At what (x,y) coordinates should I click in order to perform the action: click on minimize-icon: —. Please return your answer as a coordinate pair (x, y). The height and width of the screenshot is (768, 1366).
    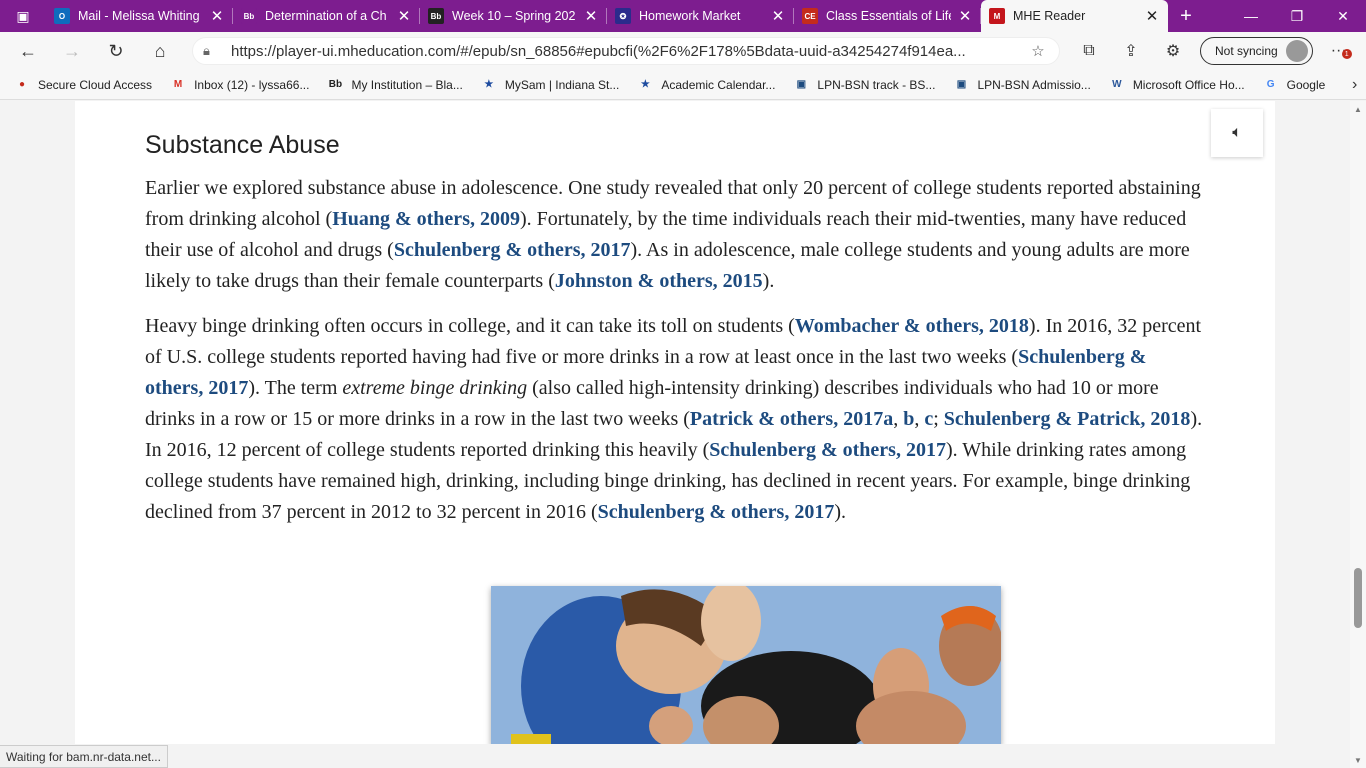
    Looking at the image, I should click on (1251, 16).